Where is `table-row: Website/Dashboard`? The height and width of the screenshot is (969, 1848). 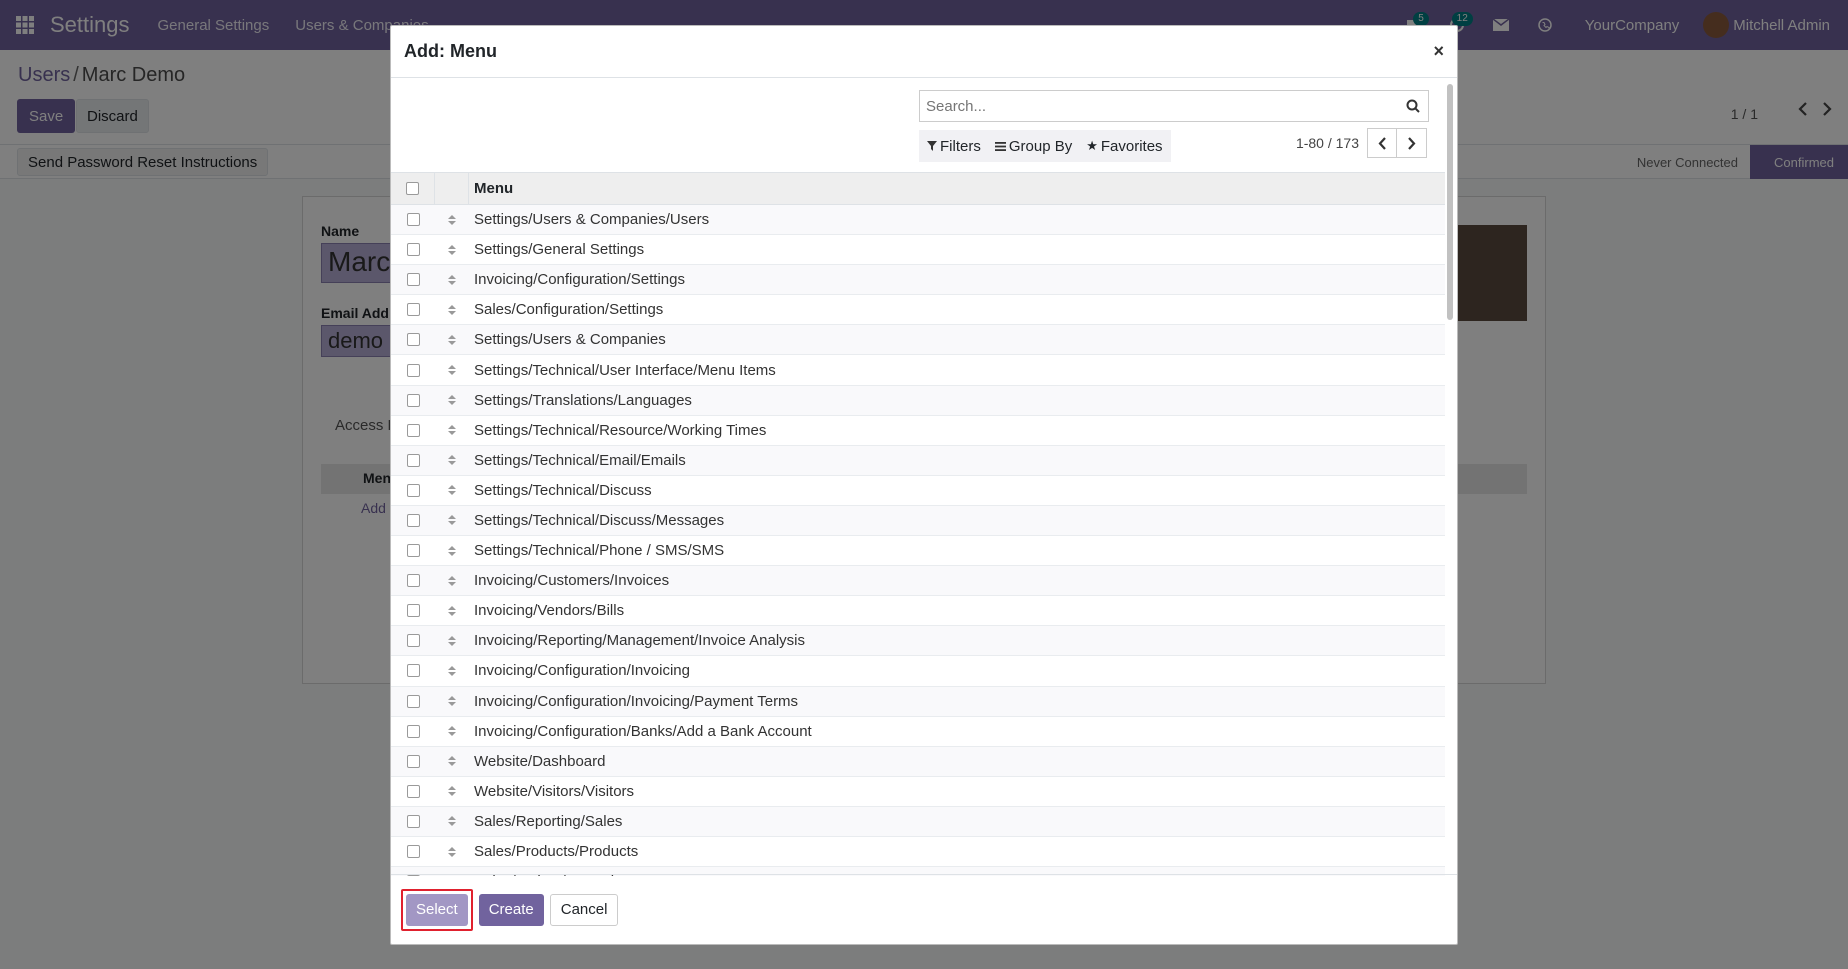
table-row: Website/Dashboard is located at coordinates (918, 761).